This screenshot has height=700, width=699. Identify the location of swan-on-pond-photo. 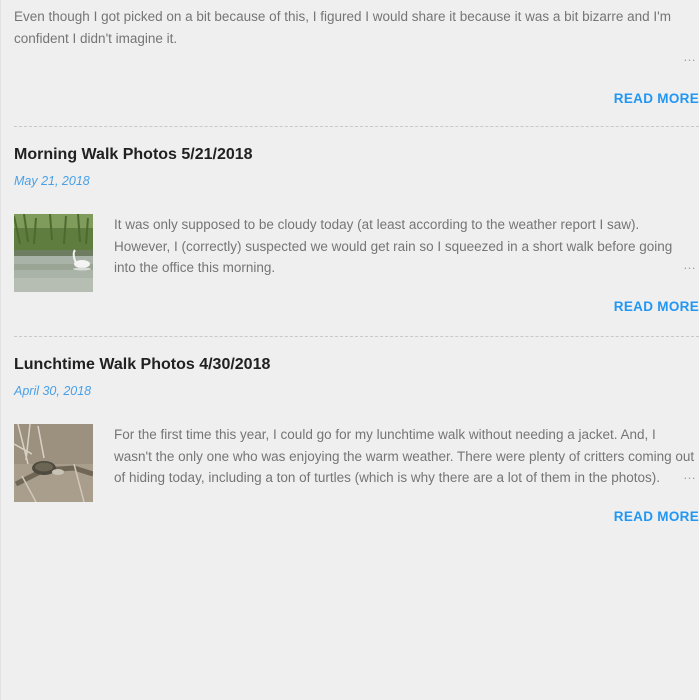
(53, 253).